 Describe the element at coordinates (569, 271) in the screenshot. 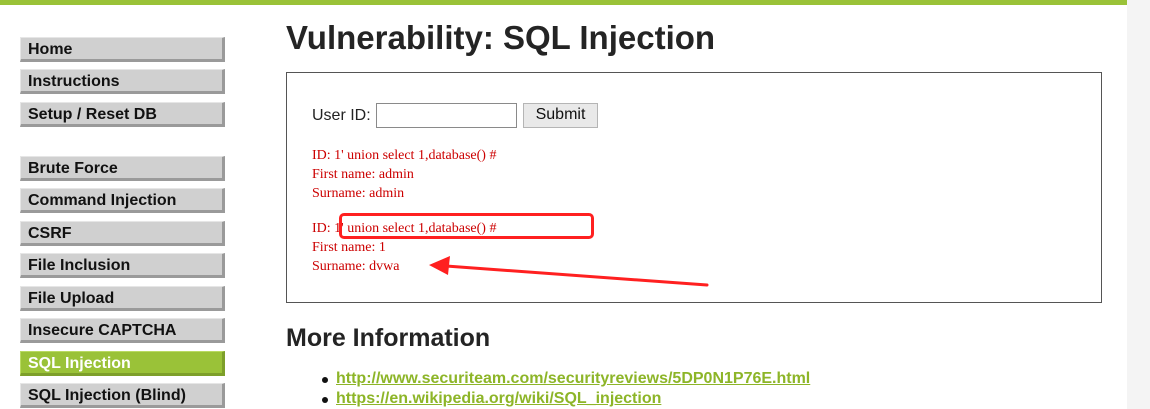

I see `annotation-arrow-icon` at that location.